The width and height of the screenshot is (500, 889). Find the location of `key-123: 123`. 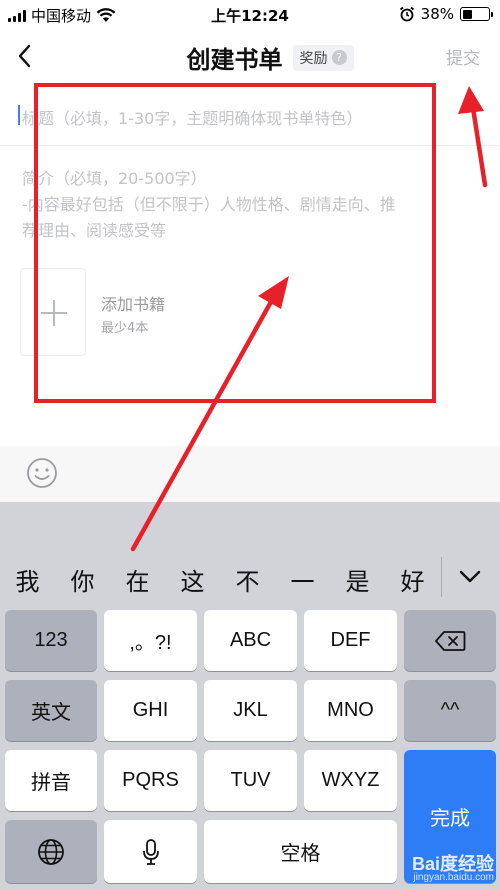

key-123: 123 is located at coordinates (51, 640).